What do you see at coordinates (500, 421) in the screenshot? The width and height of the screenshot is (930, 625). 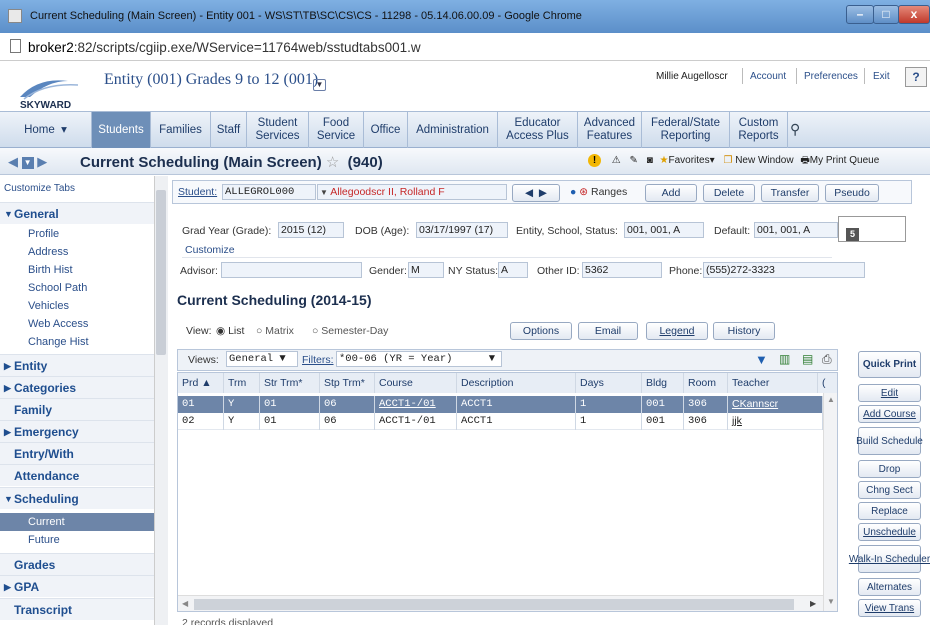 I see `table-row: 02 Y 01 06 ACCT1-/01 ACCT1 1 001 306 jjk` at bounding box center [500, 421].